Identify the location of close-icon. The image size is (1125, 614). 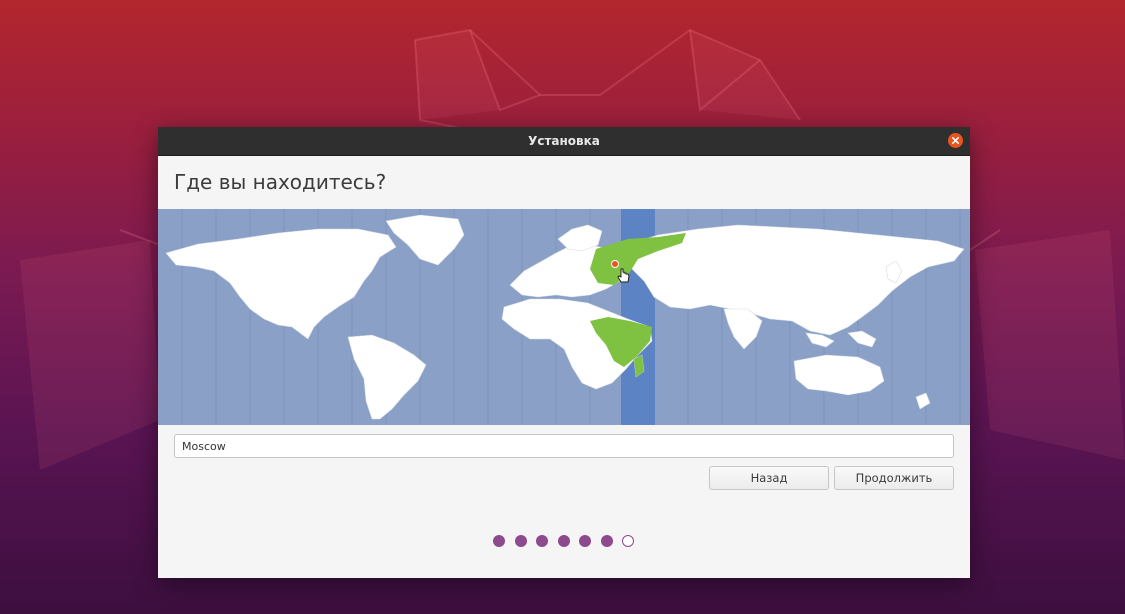
(955, 140).